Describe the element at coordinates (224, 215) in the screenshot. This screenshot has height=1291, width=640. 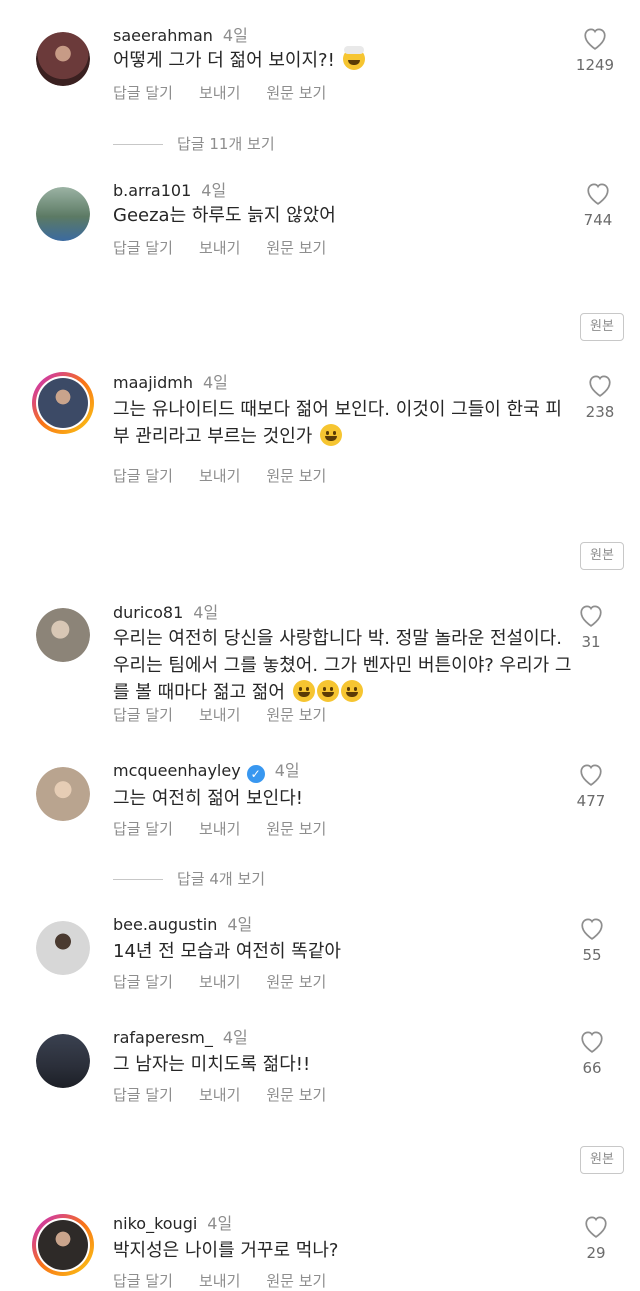
I see `comment-text: Geeza는 하루도 늙지 않았어` at that location.